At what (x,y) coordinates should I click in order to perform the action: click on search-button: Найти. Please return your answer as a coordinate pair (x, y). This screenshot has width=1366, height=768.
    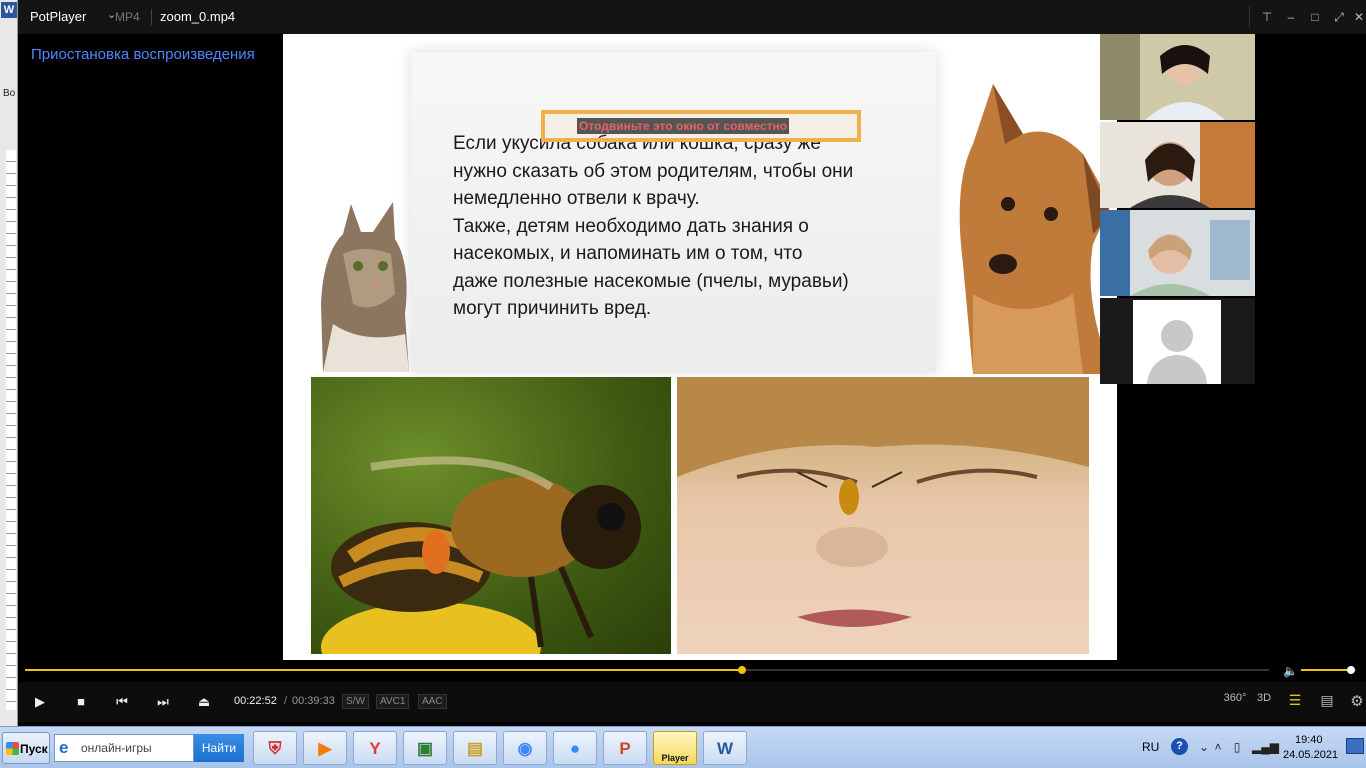
    Looking at the image, I should click on (219, 748).